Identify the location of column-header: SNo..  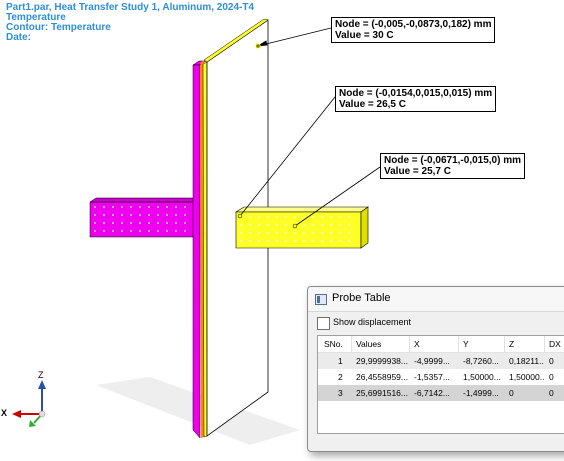
(337, 344).